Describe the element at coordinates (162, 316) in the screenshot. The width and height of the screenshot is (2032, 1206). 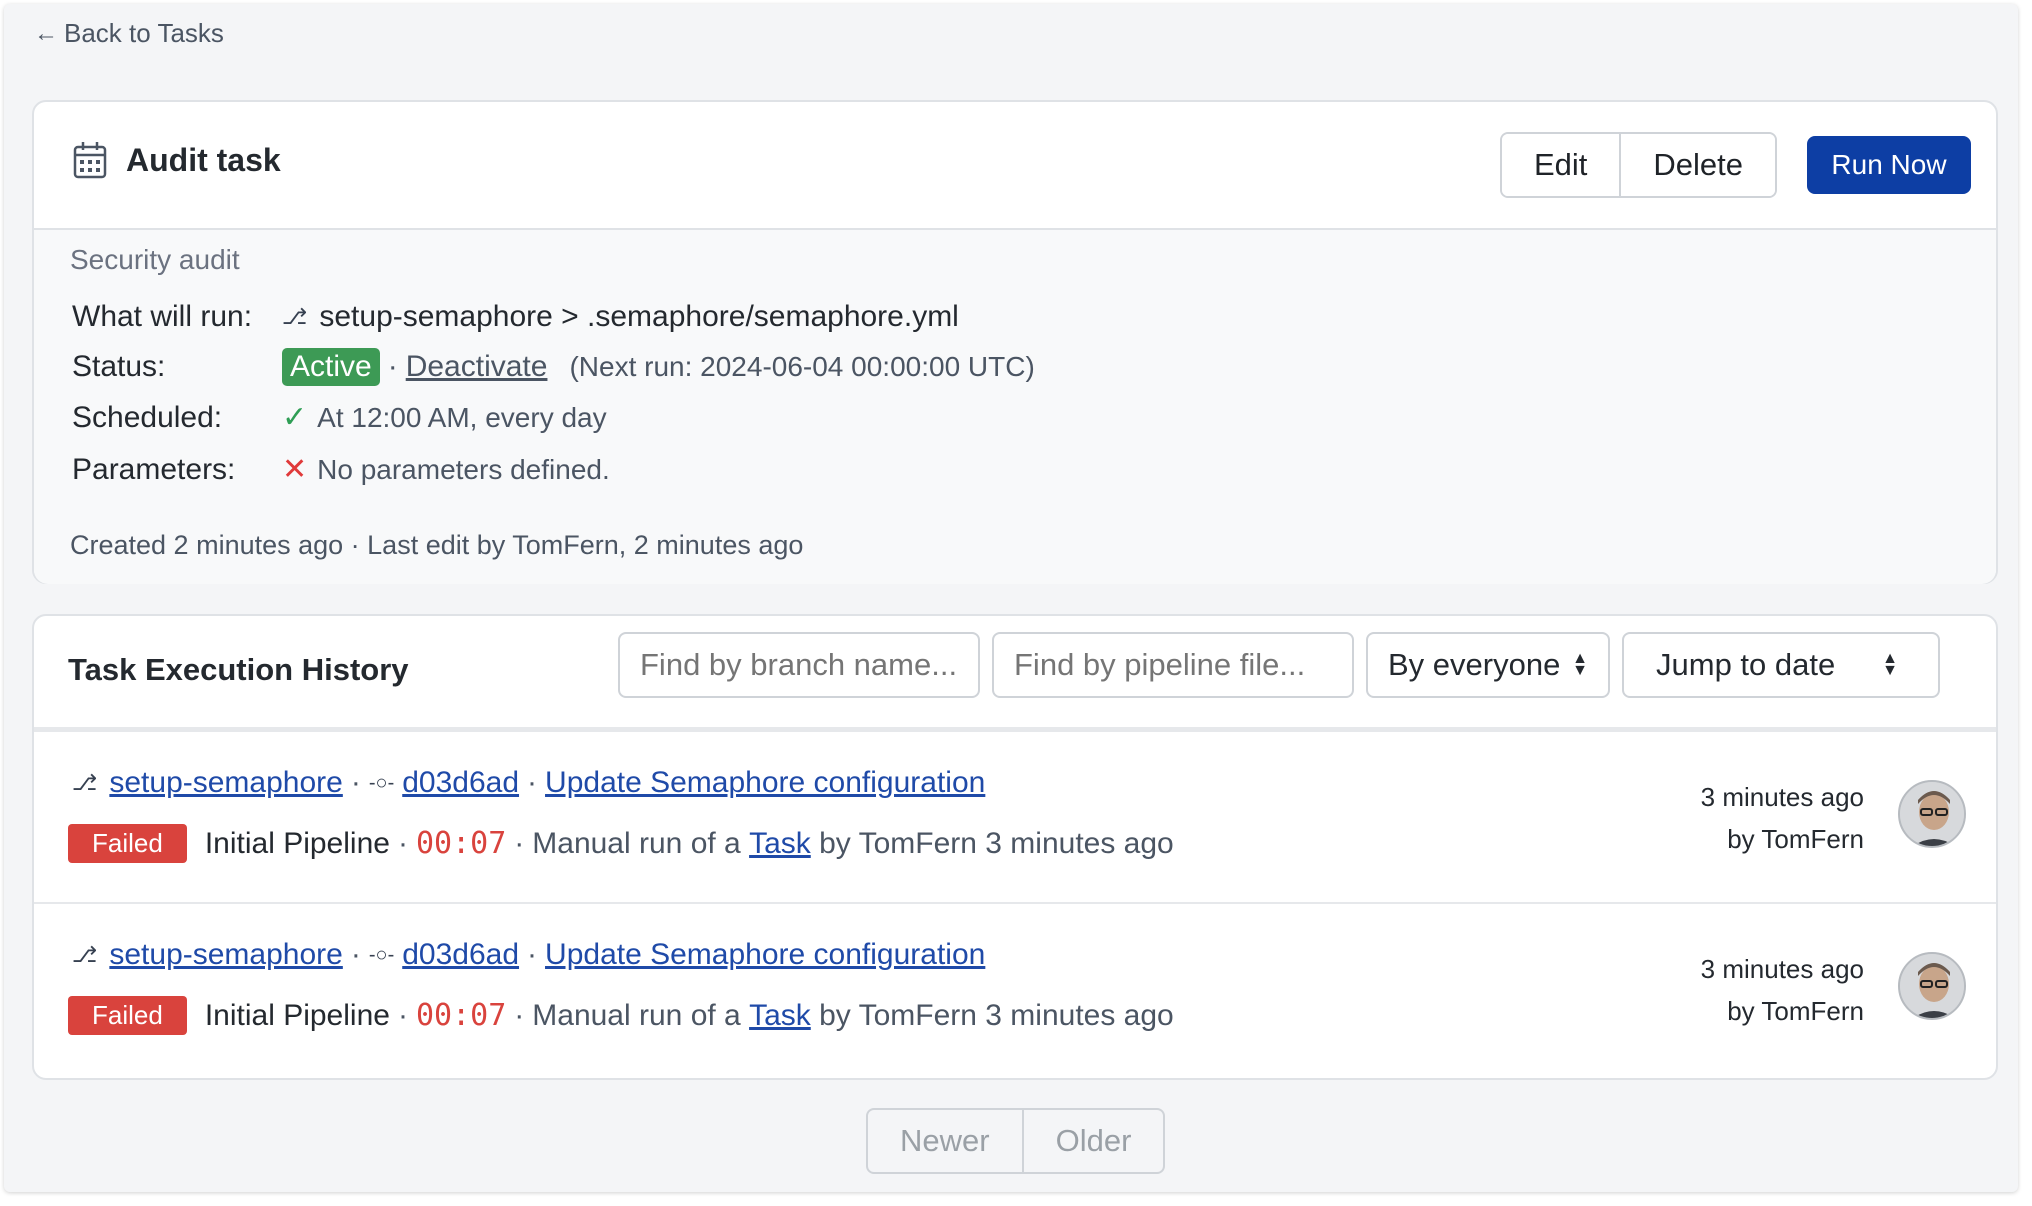
I see `what-will-run-label: What will run:` at that location.